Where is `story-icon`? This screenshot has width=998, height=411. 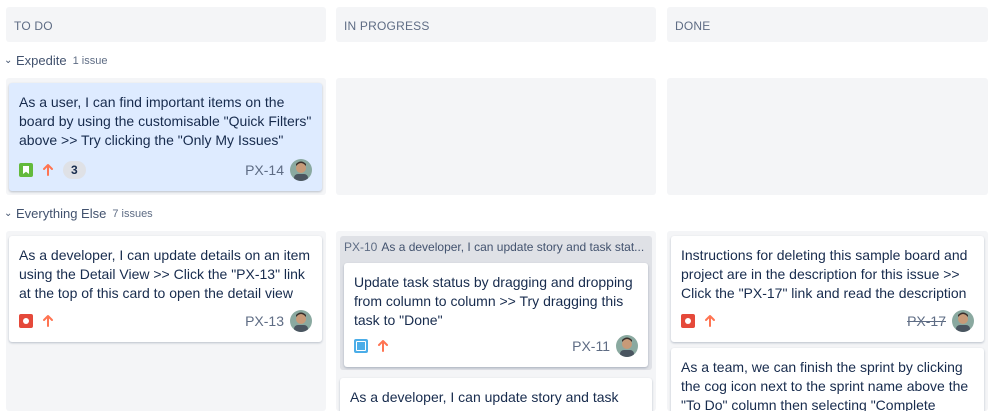
story-icon is located at coordinates (26, 170).